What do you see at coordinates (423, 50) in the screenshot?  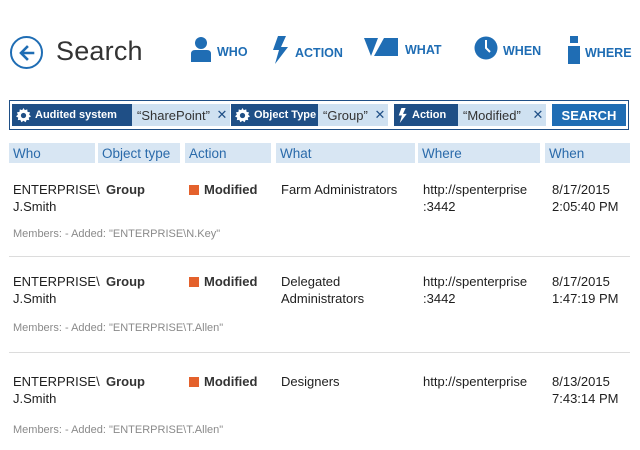 I see `nav-what-label: WHAT` at bounding box center [423, 50].